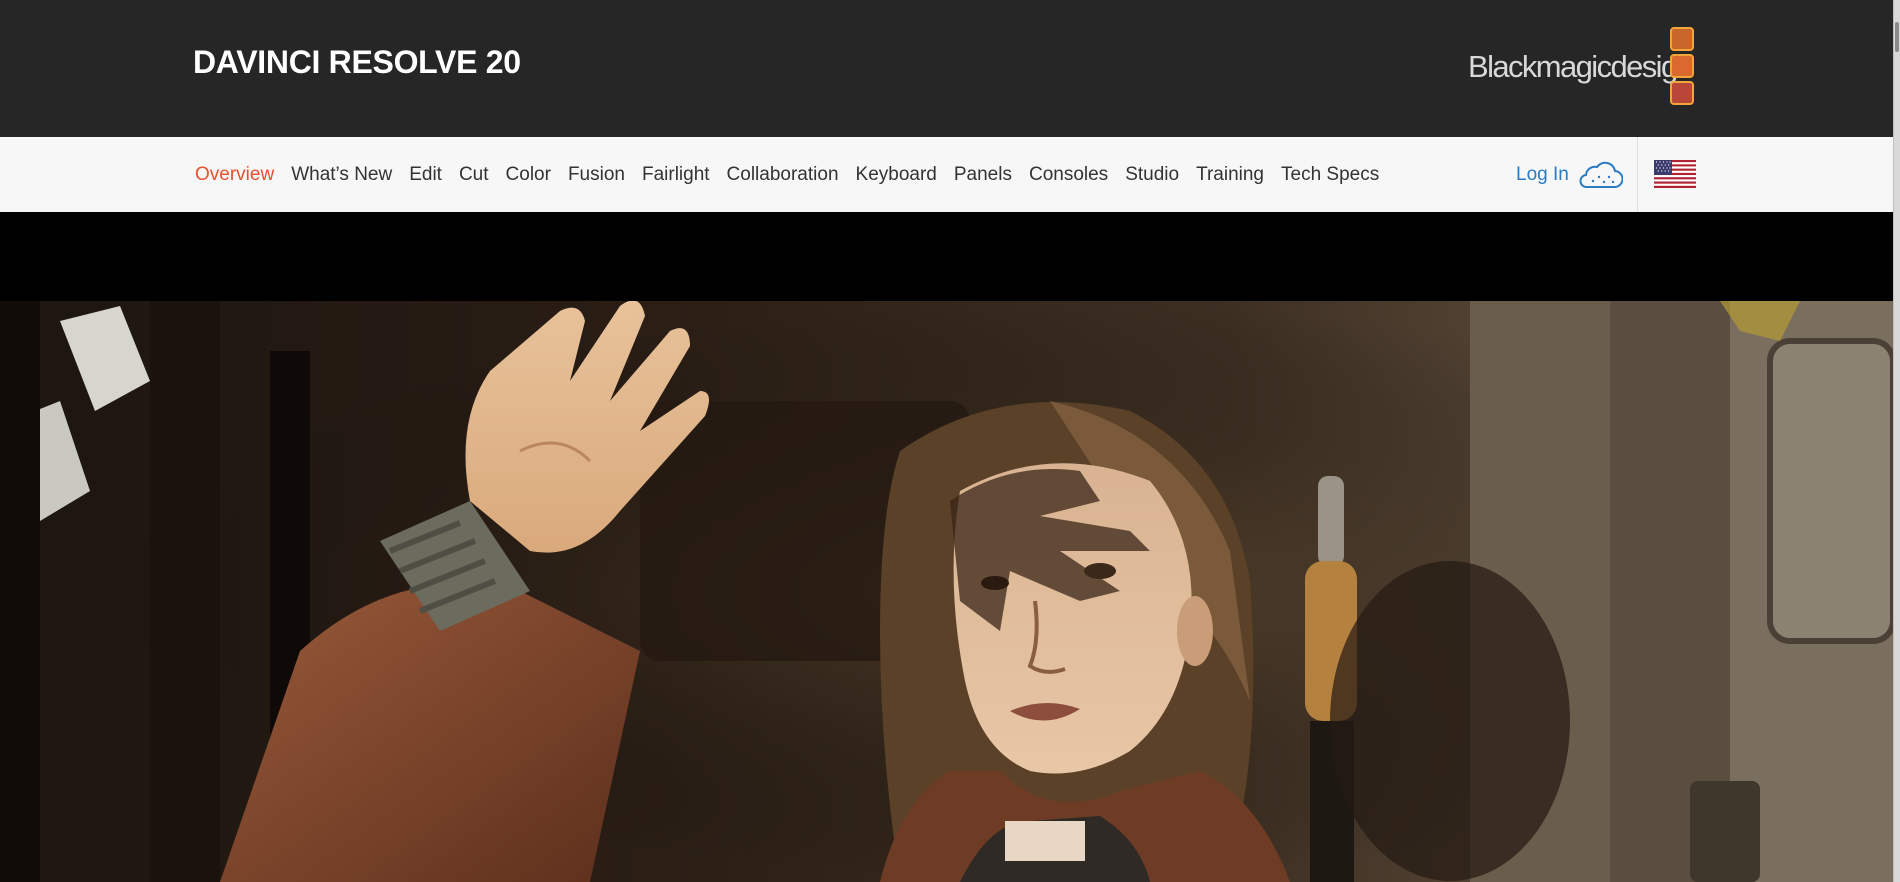 The image size is (1900, 882). I want to click on cloud-icon, so click(1601, 174).